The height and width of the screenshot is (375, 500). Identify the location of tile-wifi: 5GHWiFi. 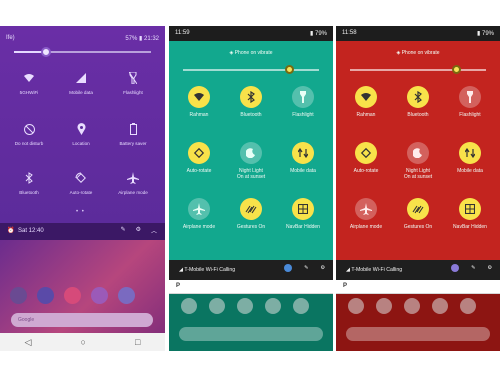
(29, 91).